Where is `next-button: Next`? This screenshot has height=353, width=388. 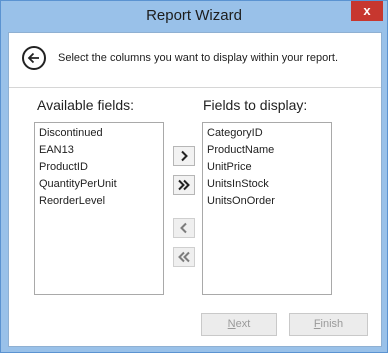 next-button: Next is located at coordinates (239, 324).